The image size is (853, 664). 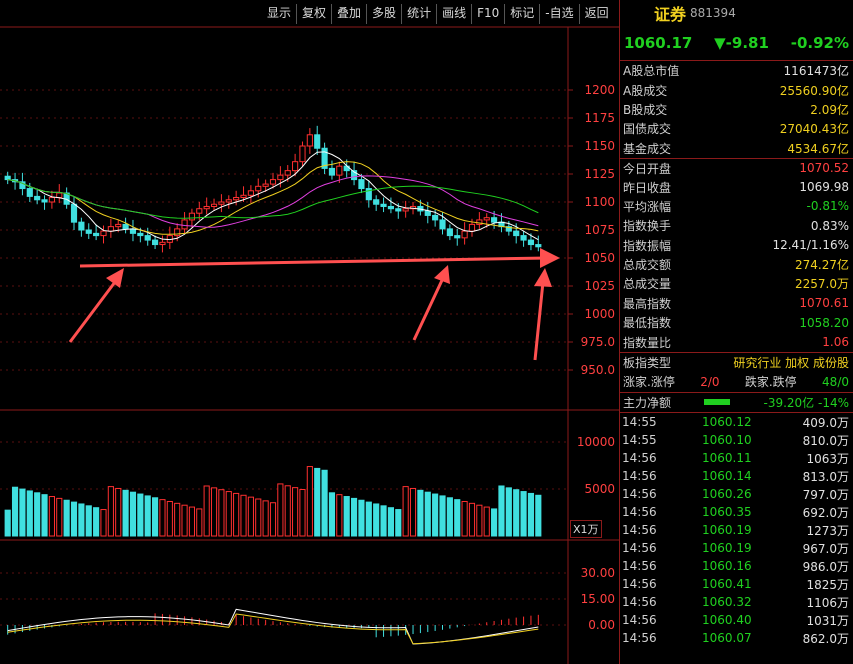 I want to click on stat-row: 昨日收盘 1069.98, so click(x=736, y=186).